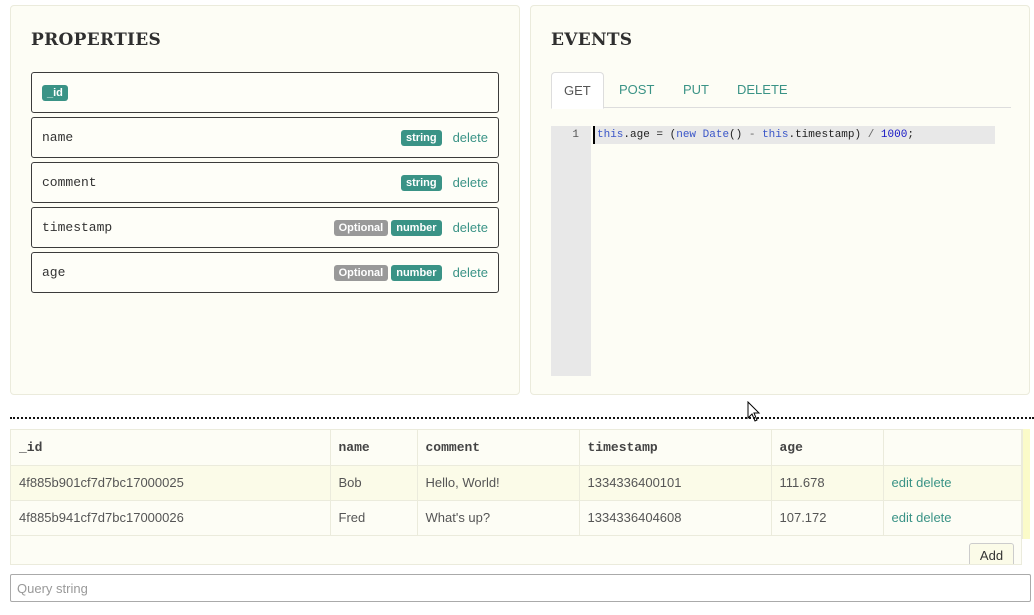 The height and width of the screenshot is (615, 1034). Describe the element at coordinates (171, 448) in the screenshot. I see `column-header-id: _id` at that location.